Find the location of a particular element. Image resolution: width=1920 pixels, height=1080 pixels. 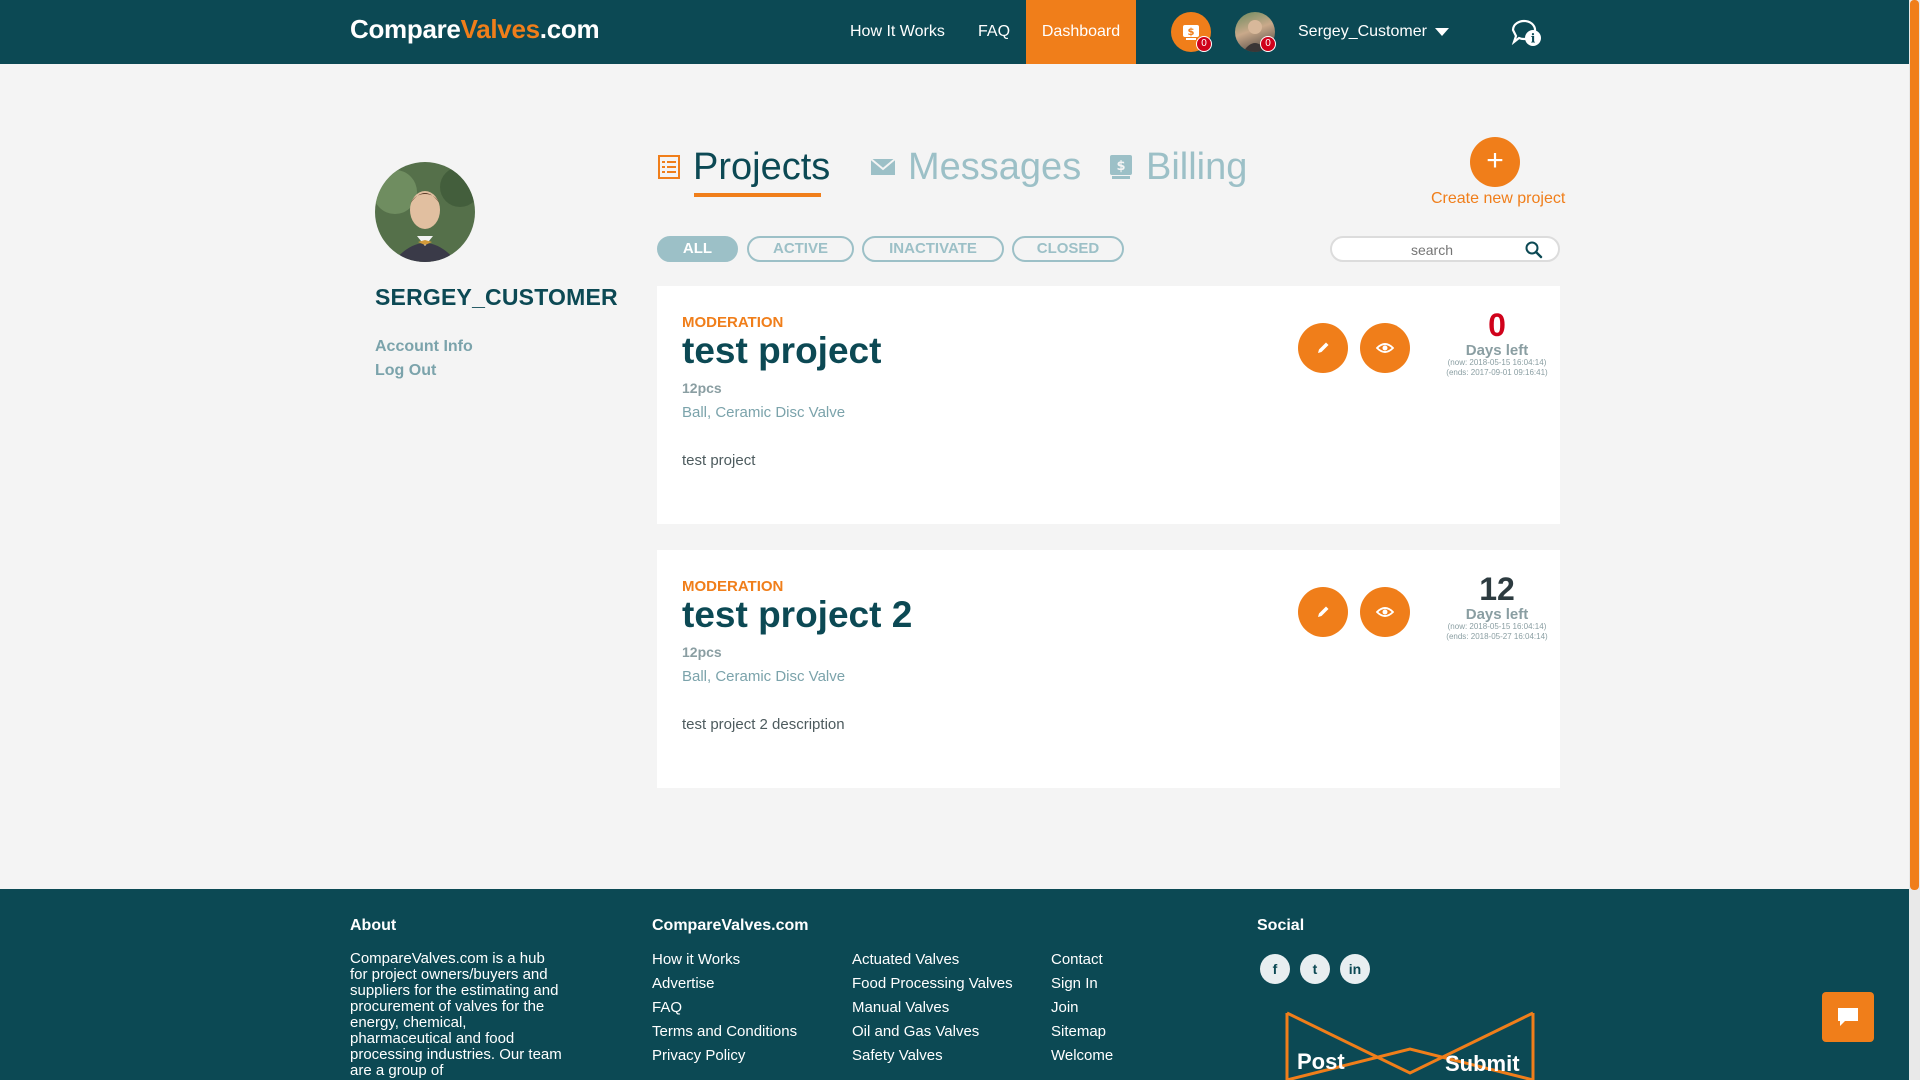

footer-social-heading: Social is located at coordinates (1281, 925).